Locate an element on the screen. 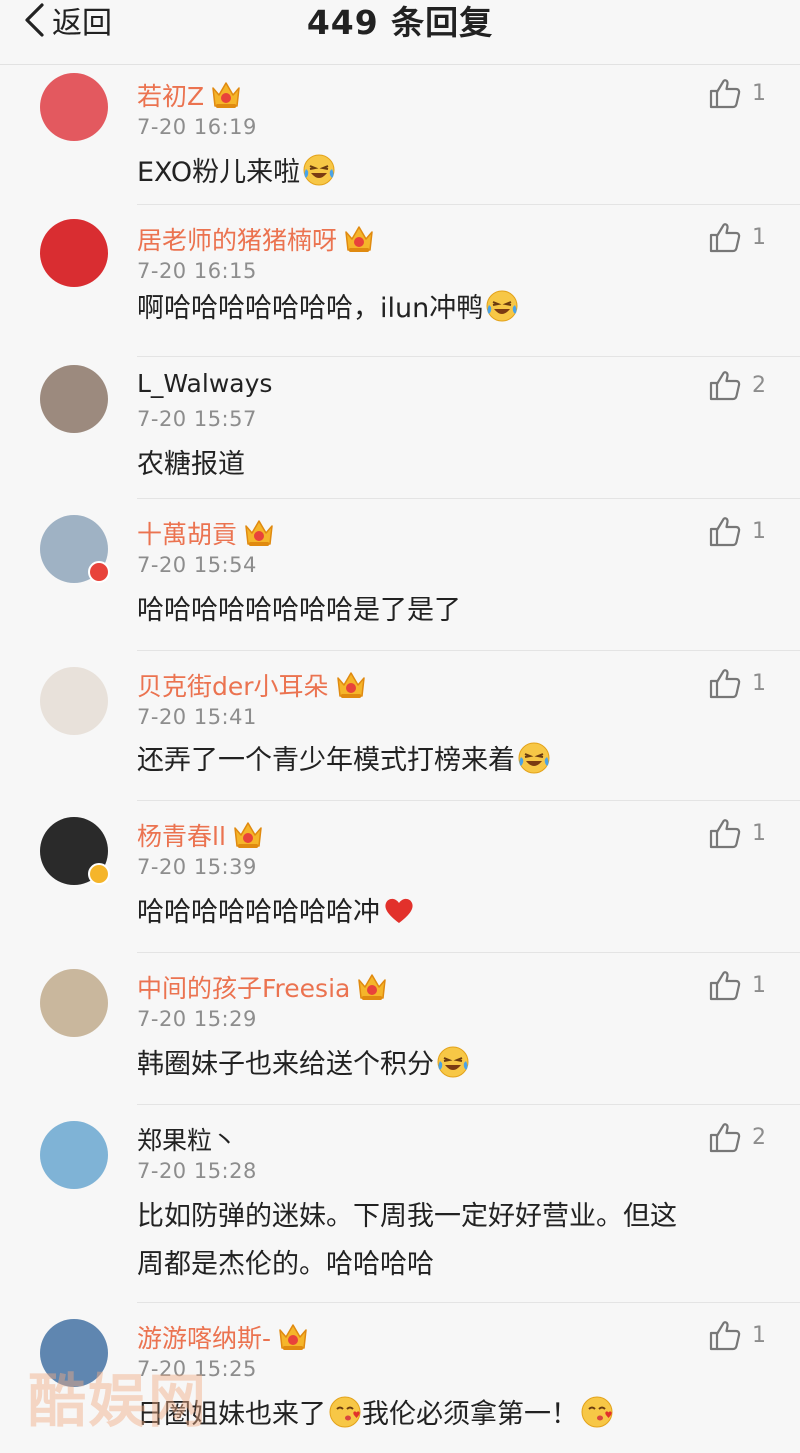 Image resolution: width=800 pixels, height=1453 pixels. comment-text: EXO粉儿来啦 is located at coordinates (447, 173).